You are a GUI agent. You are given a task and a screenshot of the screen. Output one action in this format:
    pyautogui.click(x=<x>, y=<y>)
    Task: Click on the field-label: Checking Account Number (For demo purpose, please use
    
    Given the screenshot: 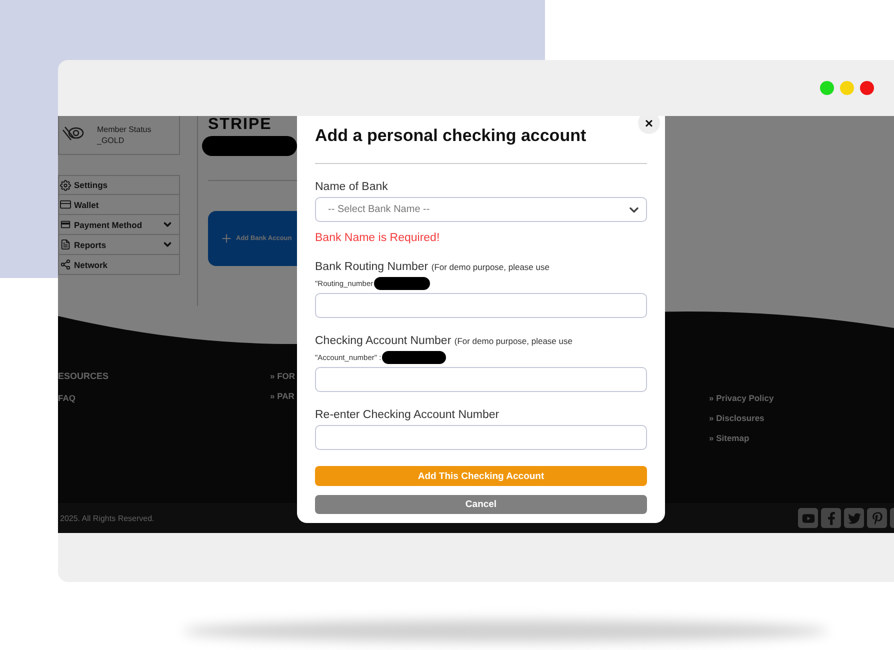 What is the action you would take?
    pyautogui.click(x=444, y=341)
    